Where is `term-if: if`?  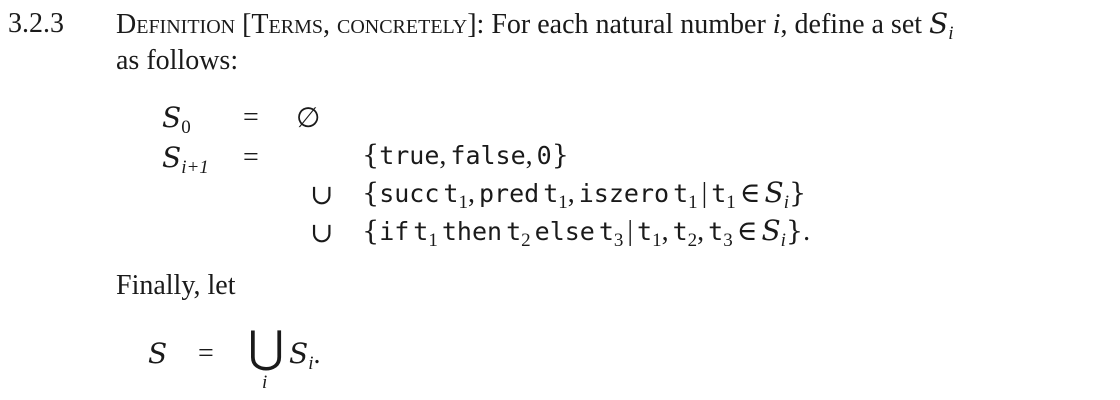
term-if: if is located at coordinates (394, 231).